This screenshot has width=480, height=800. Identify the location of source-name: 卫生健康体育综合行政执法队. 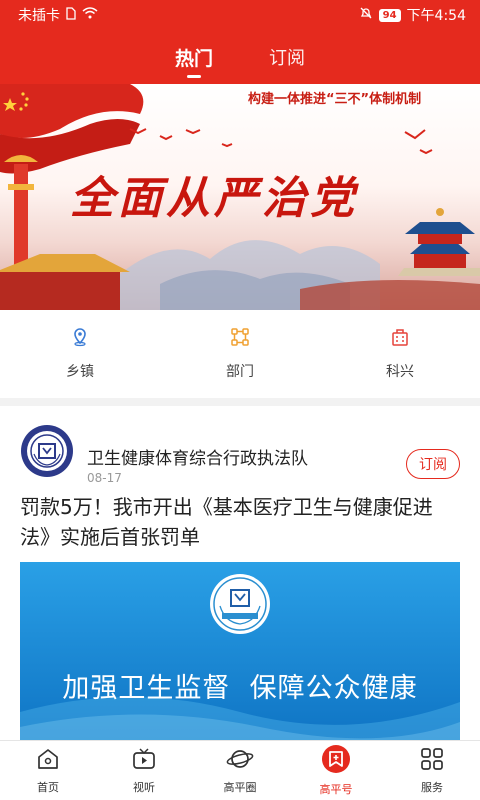
(197, 456).